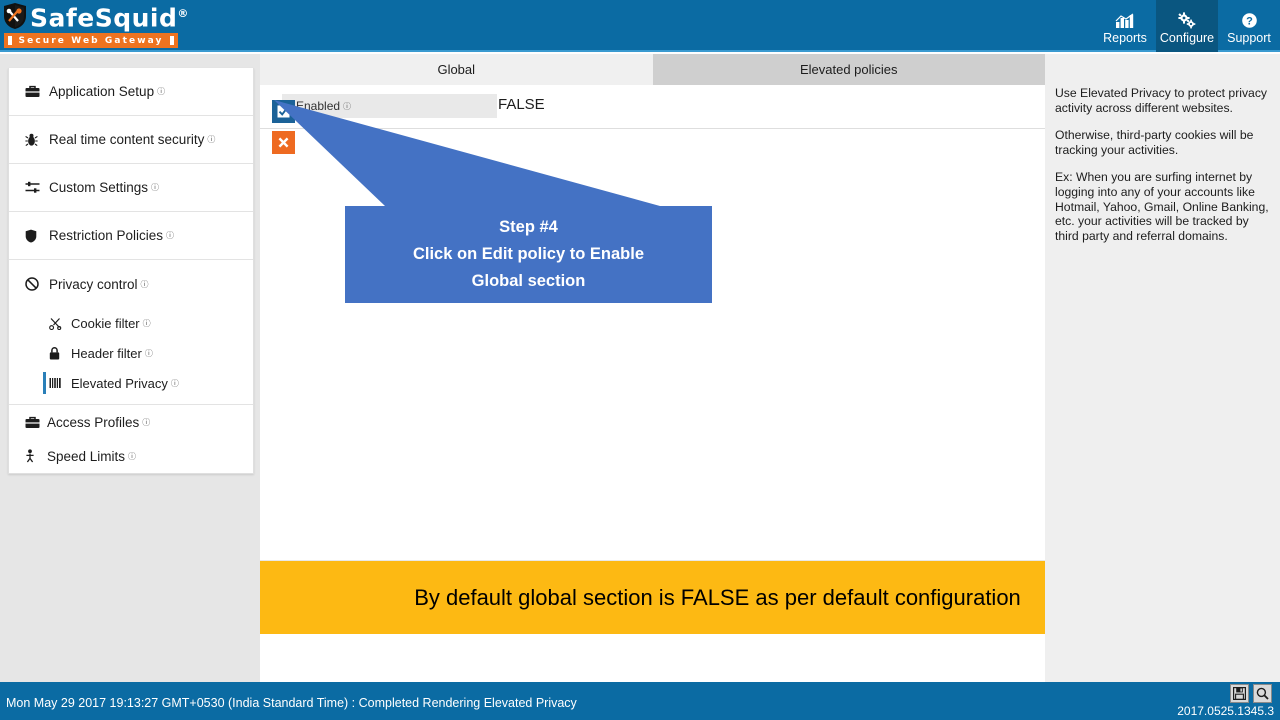 This screenshot has width=1280, height=720. I want to click on tab-elevated-policies: Elevated policies, so click(848, 69).